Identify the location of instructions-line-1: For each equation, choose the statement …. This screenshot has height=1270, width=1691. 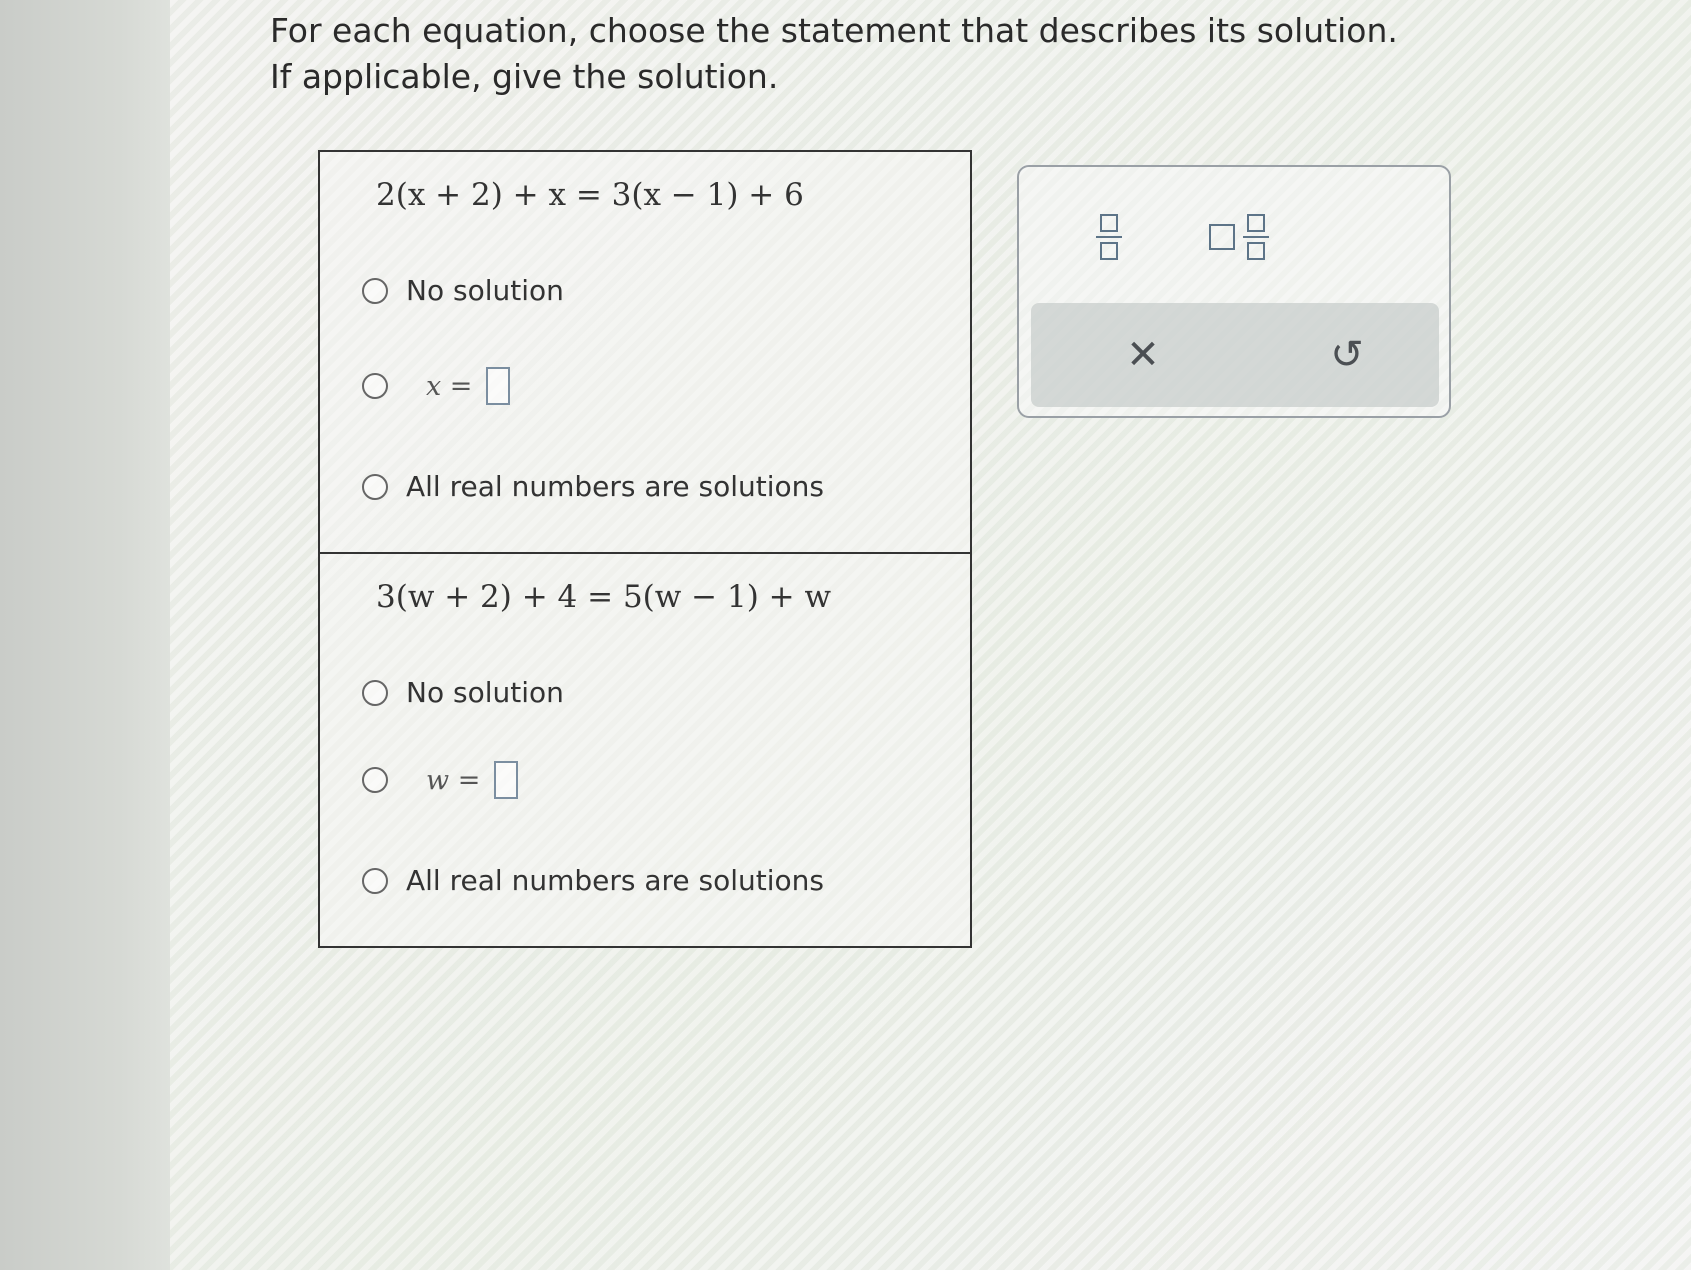
(834, 30).